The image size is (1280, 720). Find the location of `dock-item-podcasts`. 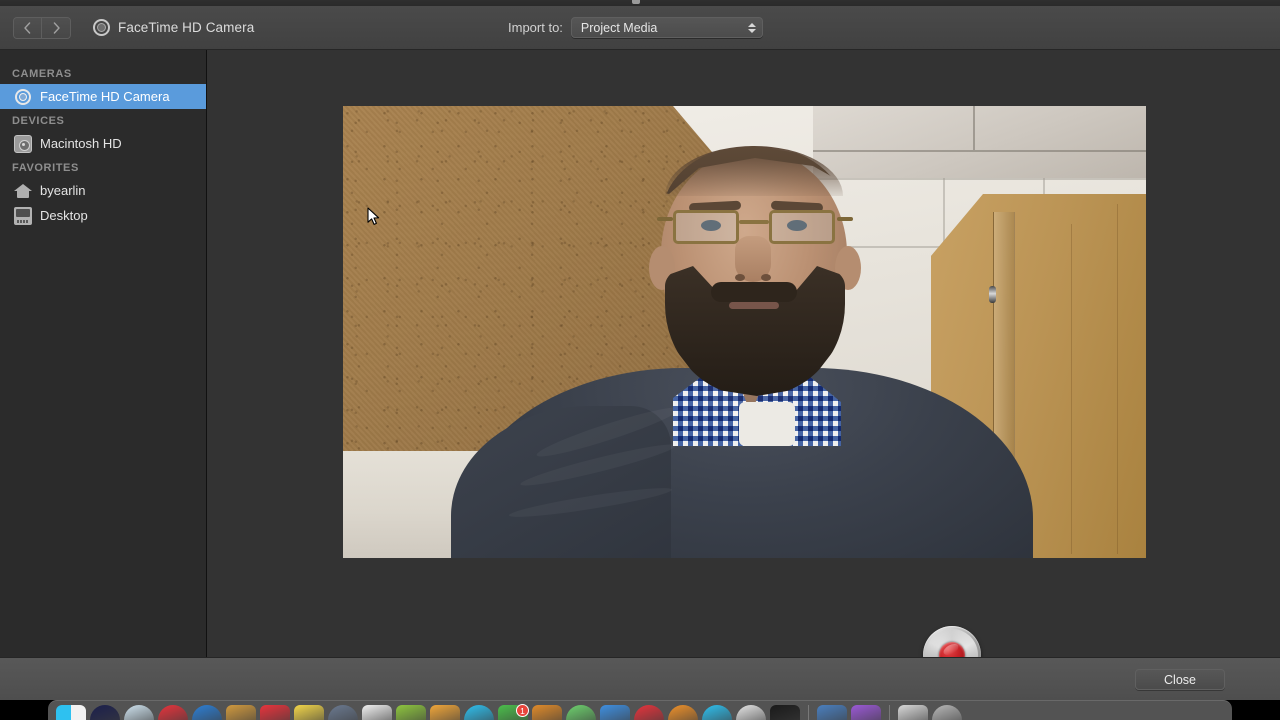

dock-item-podcasts is located at coordinates (343, 712).